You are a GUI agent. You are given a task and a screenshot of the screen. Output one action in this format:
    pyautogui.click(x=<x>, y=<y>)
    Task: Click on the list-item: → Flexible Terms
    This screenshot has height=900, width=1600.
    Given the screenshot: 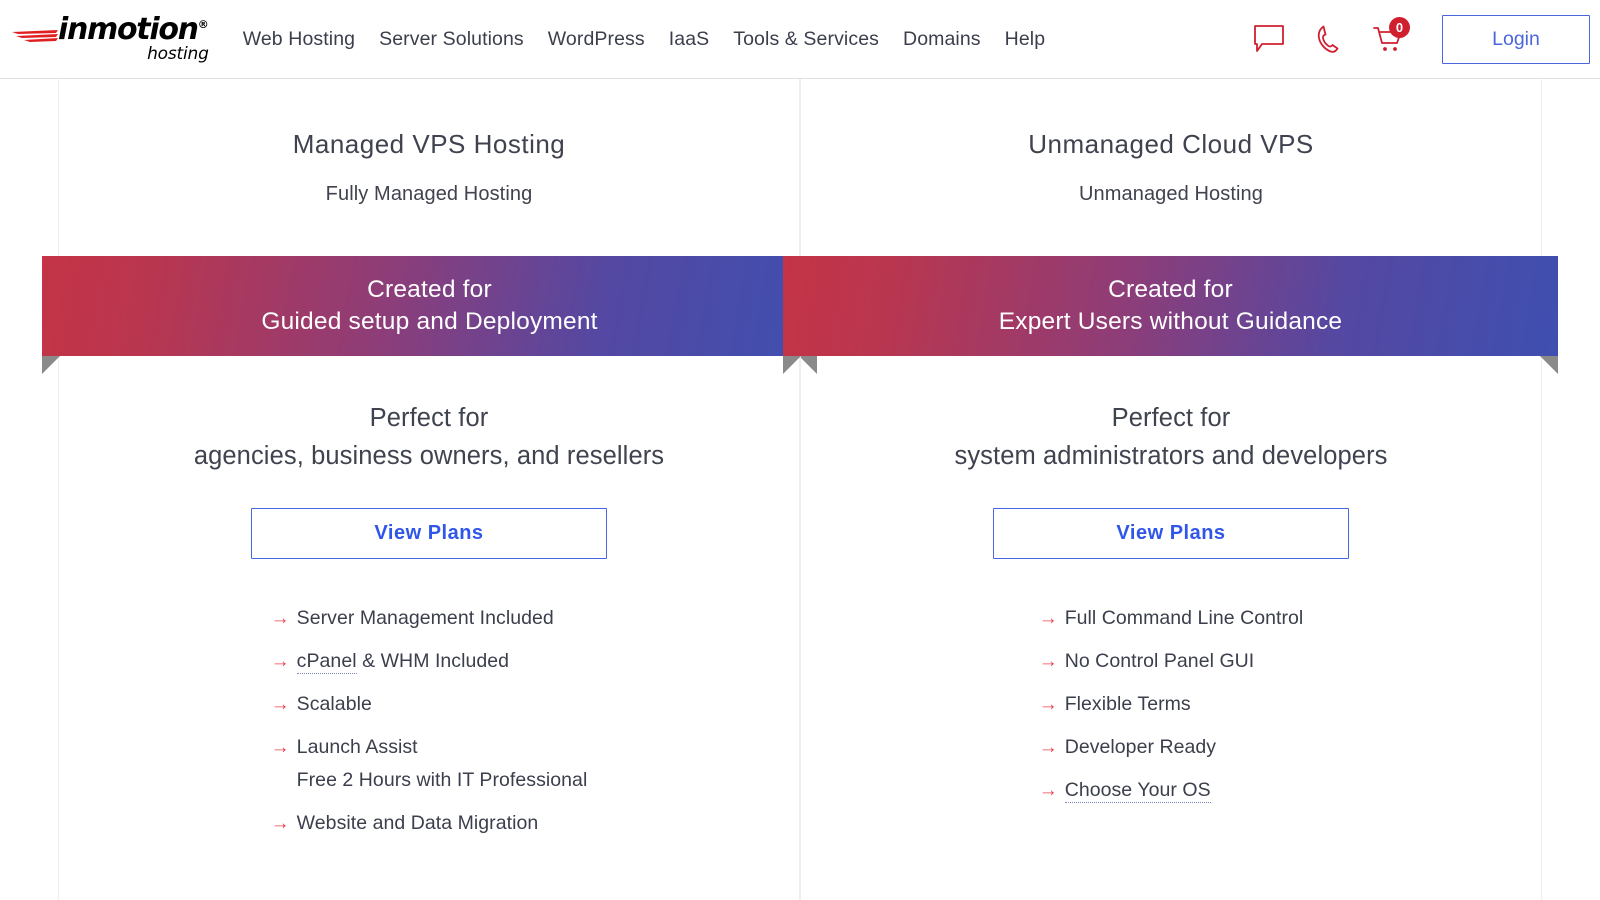 What is the action you would take?
    pyautogui.click(x=1171, y=704)
    